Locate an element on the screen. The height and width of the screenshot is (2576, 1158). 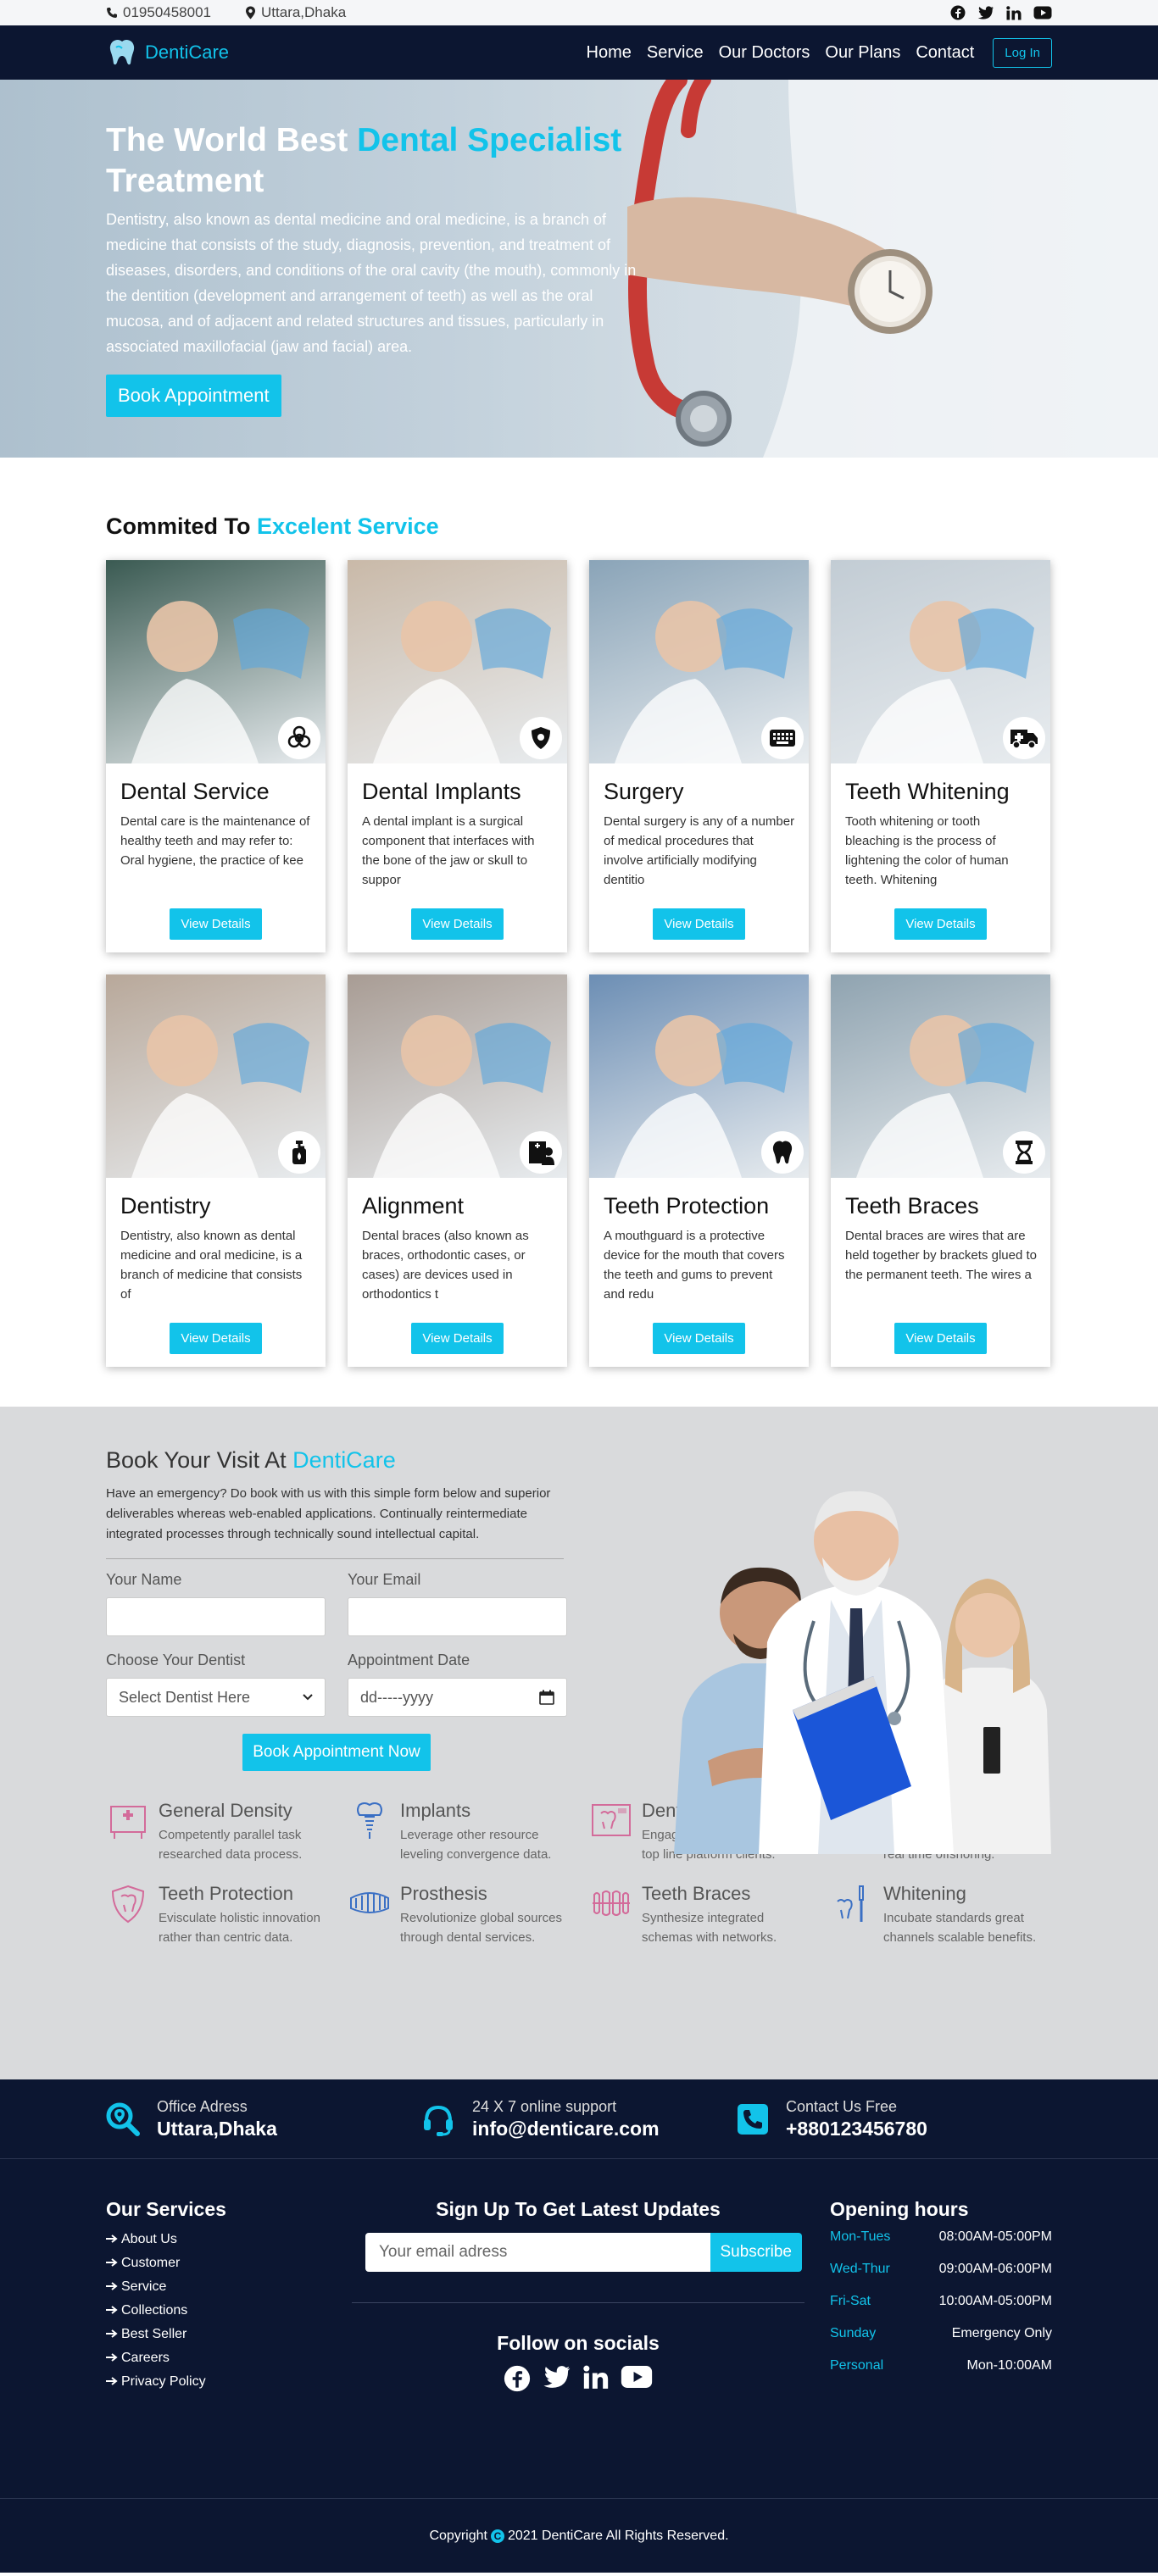
headset-icon is located at coordinates (438, 2119).